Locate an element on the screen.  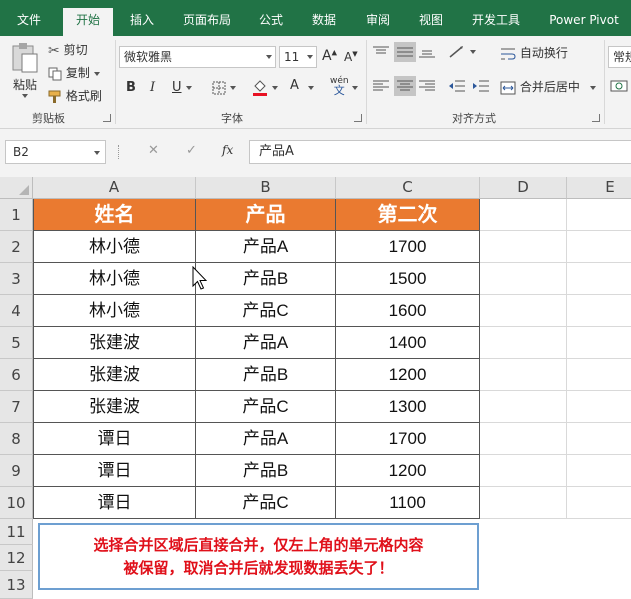
borders-button is located at coordinates (219, 87).